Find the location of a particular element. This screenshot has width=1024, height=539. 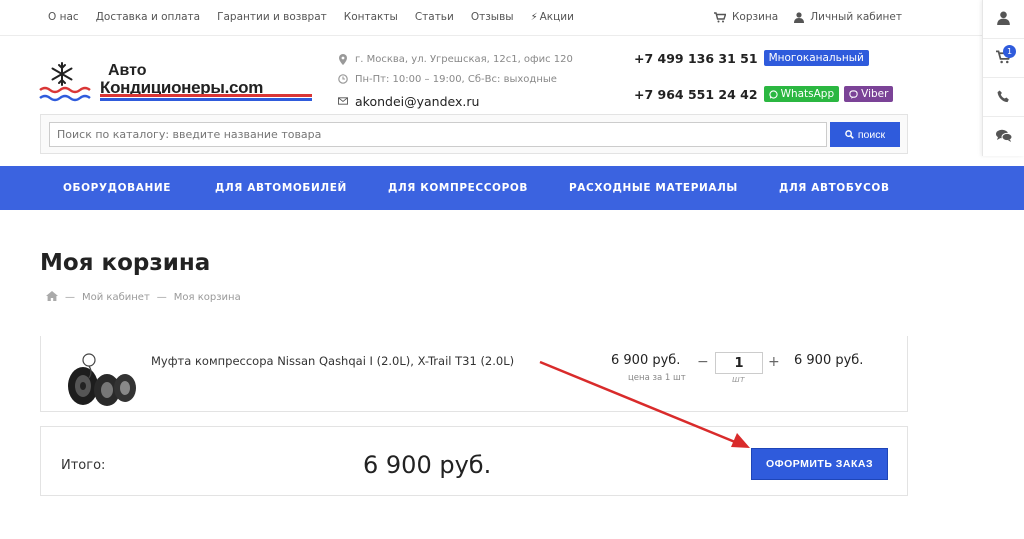

viber-button: Viber is located at coordinates (869, 94).